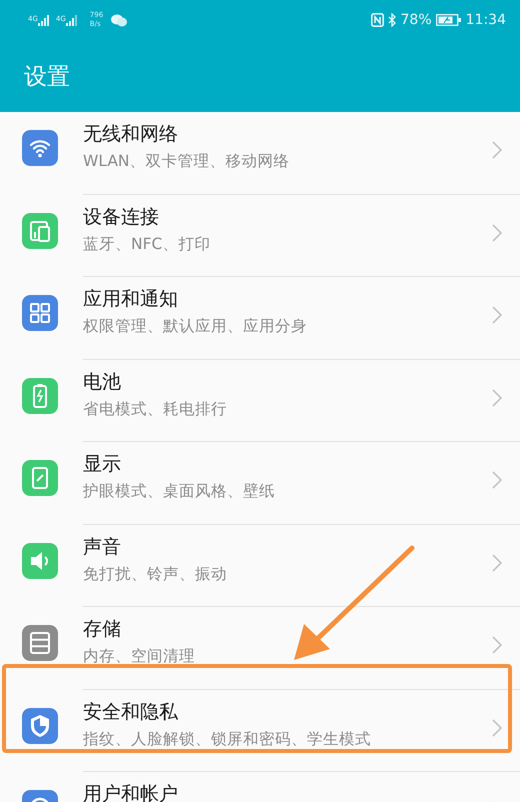 This screenshot has height=802, width=520. I want to click on item-title: 应用和通知, so click(130, 299).